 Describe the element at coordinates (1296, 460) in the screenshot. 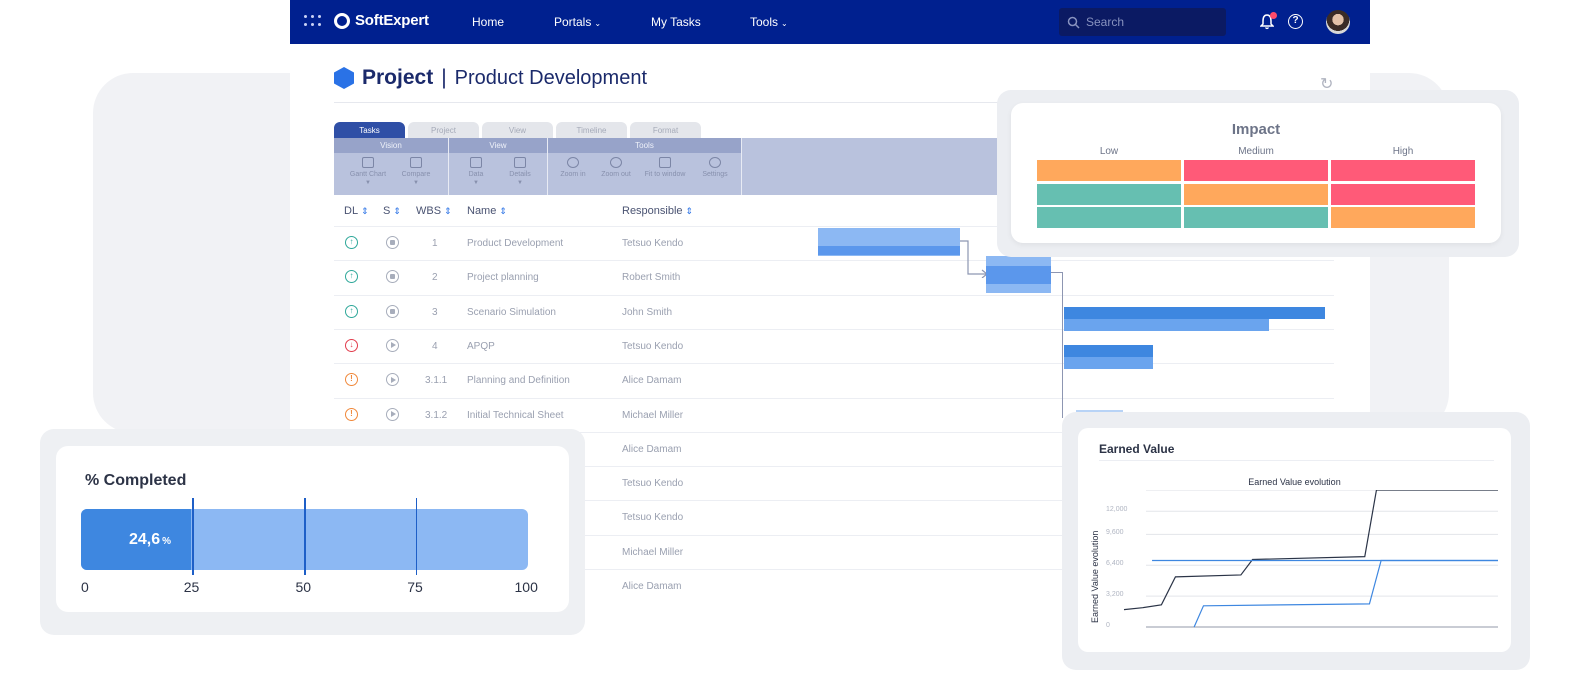

I see `card-divider` at that location.